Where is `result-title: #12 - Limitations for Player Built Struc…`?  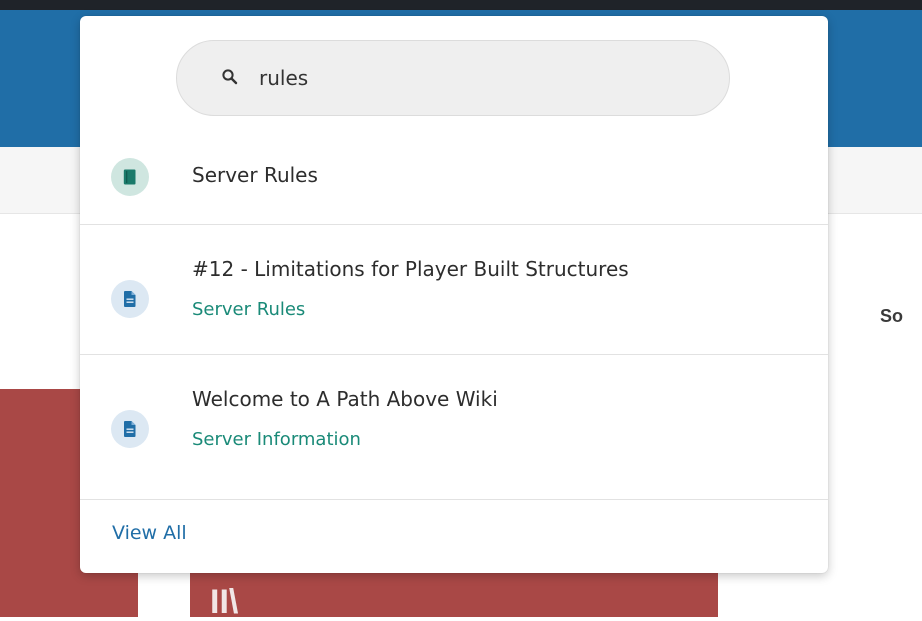
result-title: #12 - Limitations for Player Built Struc… is located at coordinates (410, 269).